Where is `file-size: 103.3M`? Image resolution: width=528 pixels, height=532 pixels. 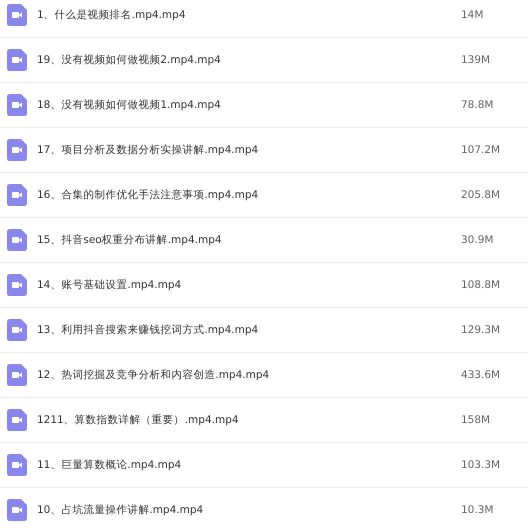 file-size: 103.3M is located at coordinates (480, 465).